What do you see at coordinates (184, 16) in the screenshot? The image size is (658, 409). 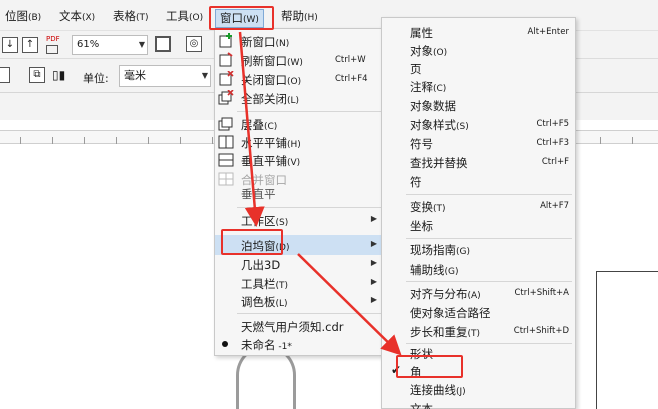 I see `menu-tools: 工具(O)` at bounding box center [184, 16].